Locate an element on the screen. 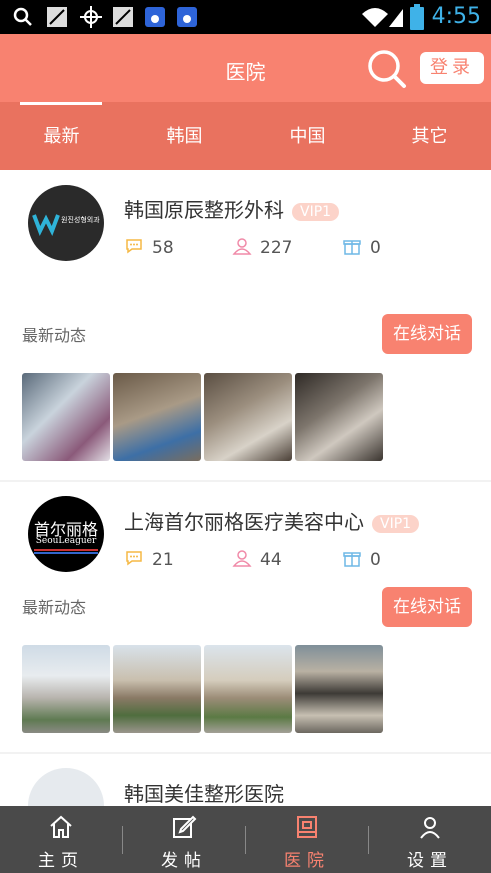  hospital-icon is located at coordinates (307, 827).